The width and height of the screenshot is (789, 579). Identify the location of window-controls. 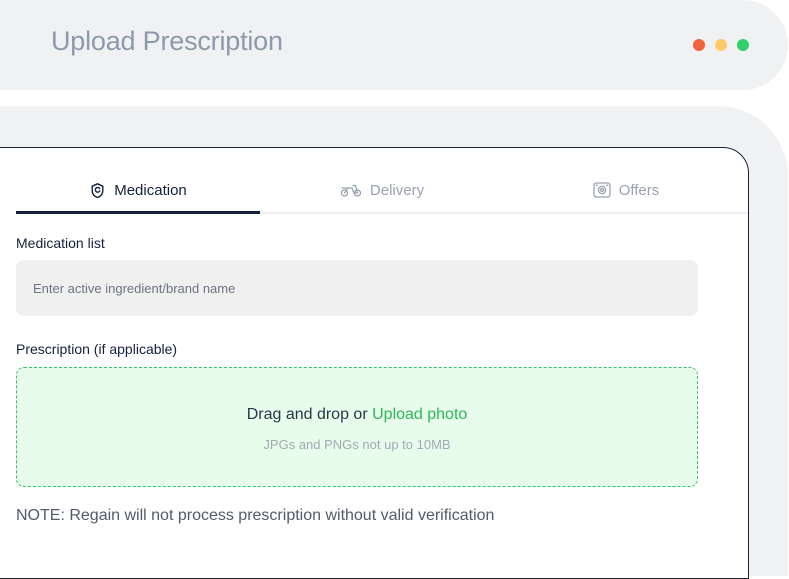
(721, 45).